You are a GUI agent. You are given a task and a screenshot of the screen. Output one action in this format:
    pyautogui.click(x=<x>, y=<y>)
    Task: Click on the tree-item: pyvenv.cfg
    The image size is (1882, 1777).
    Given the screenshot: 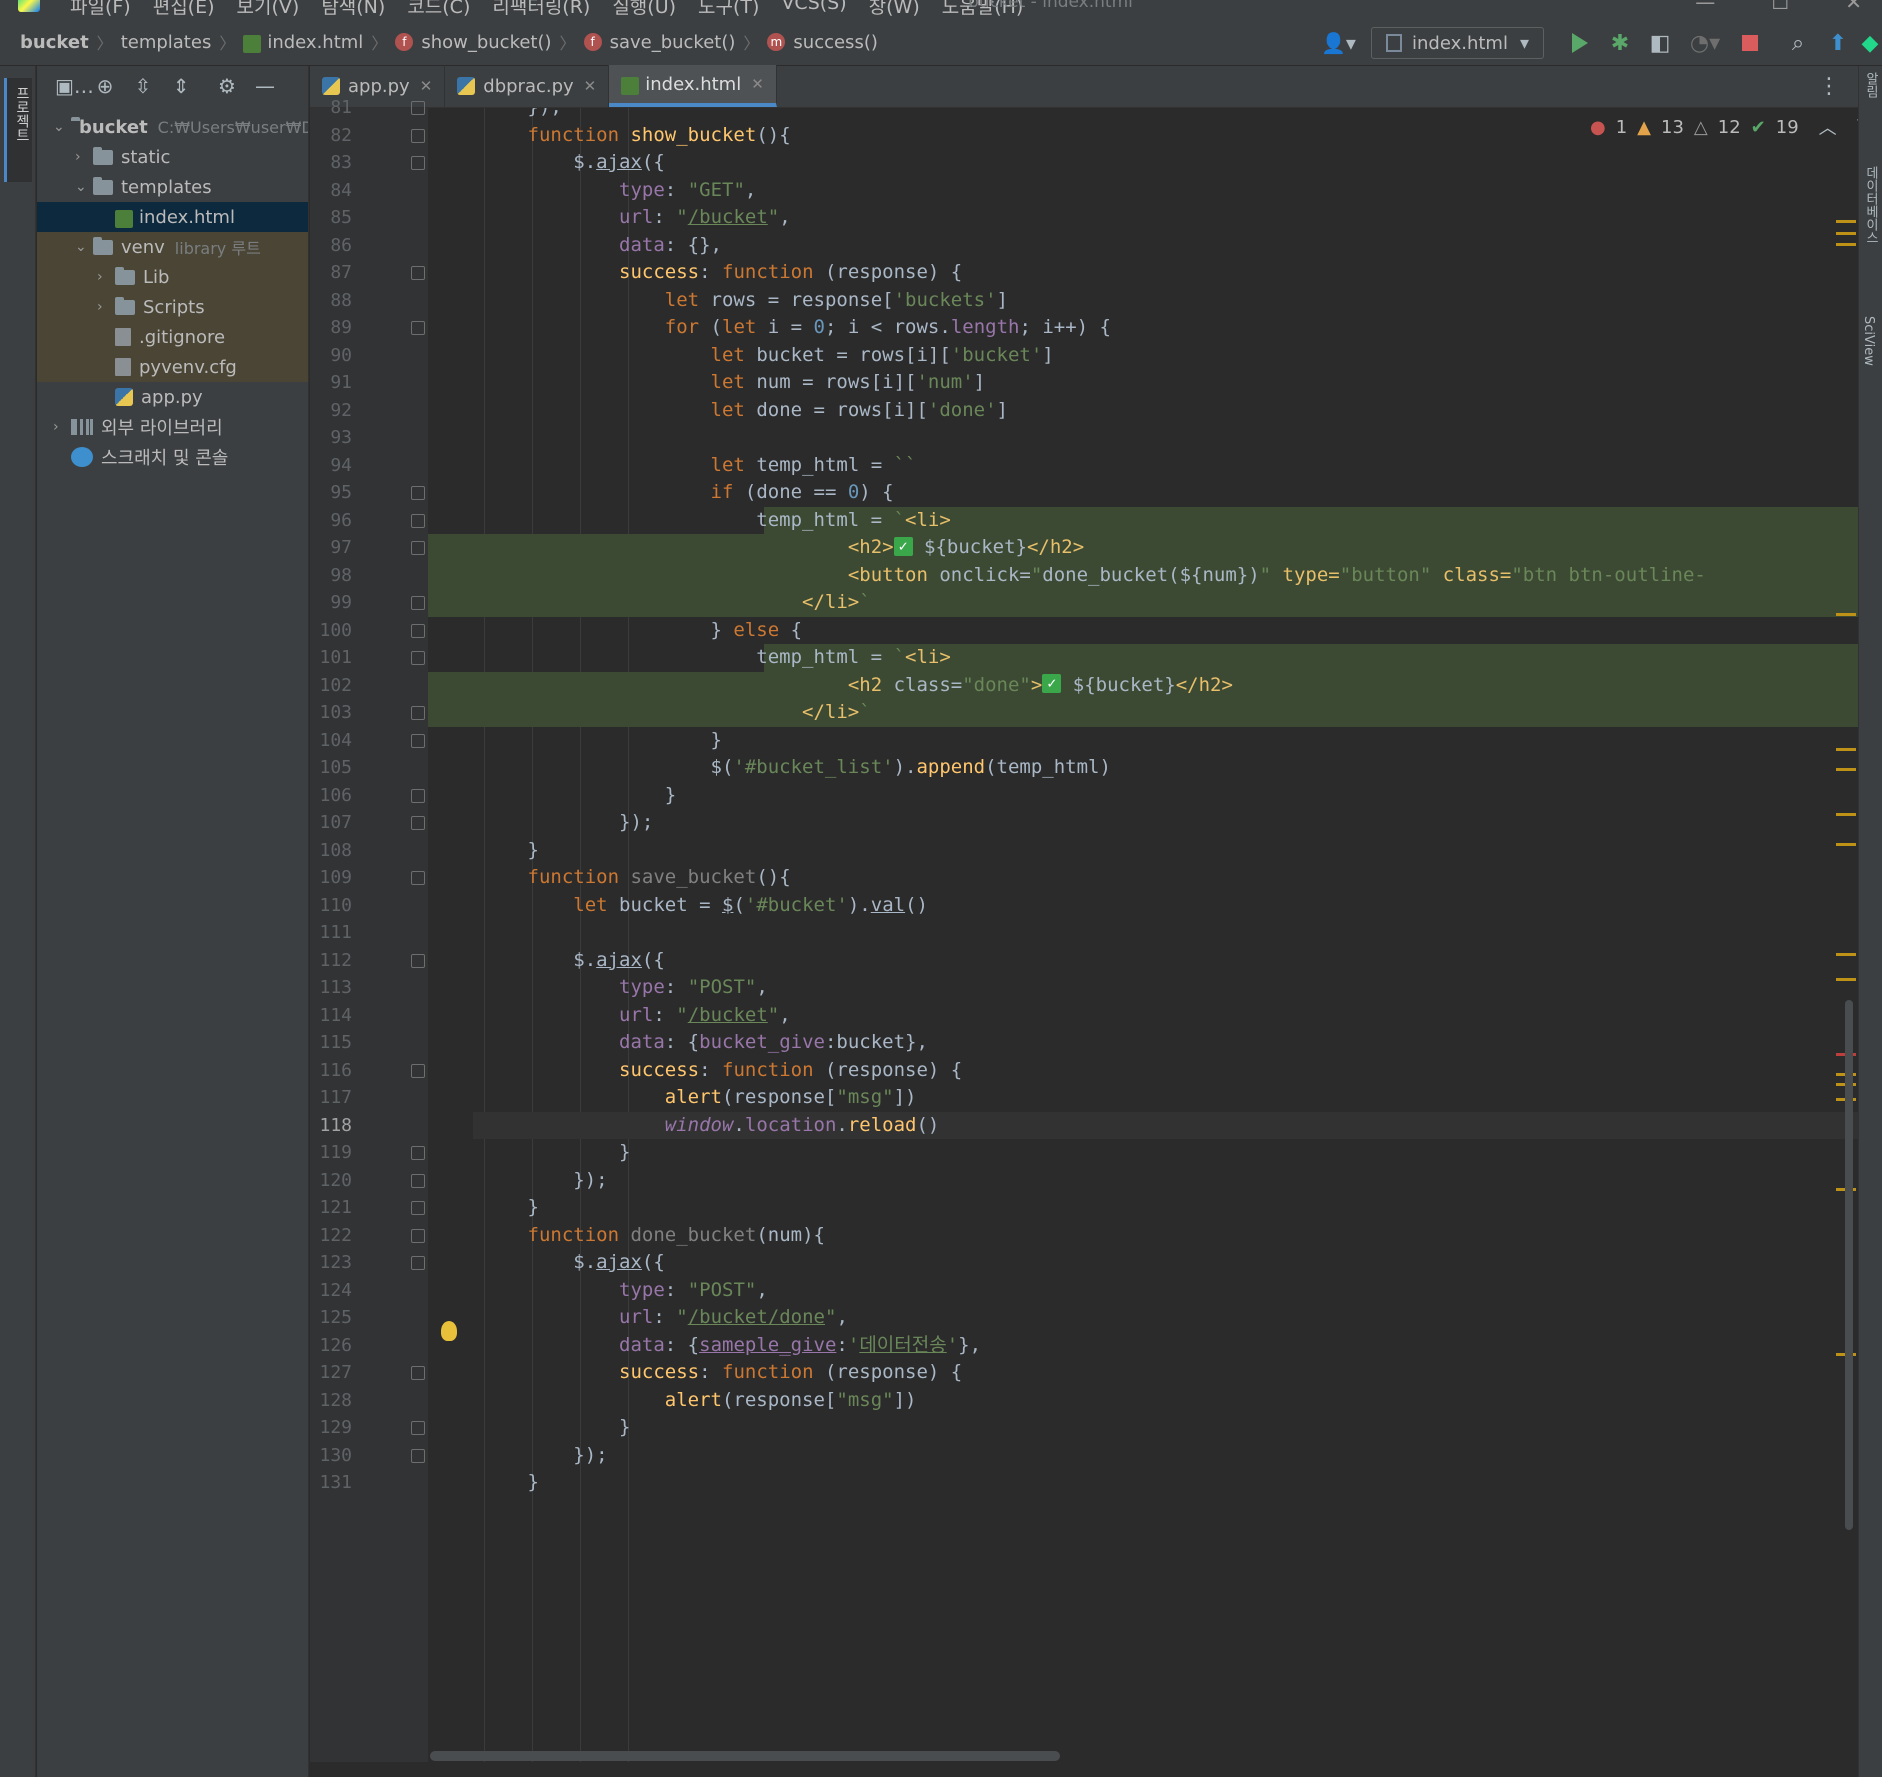 What is the action you would take?
    pyautogui.click(x=172, y=367)
    